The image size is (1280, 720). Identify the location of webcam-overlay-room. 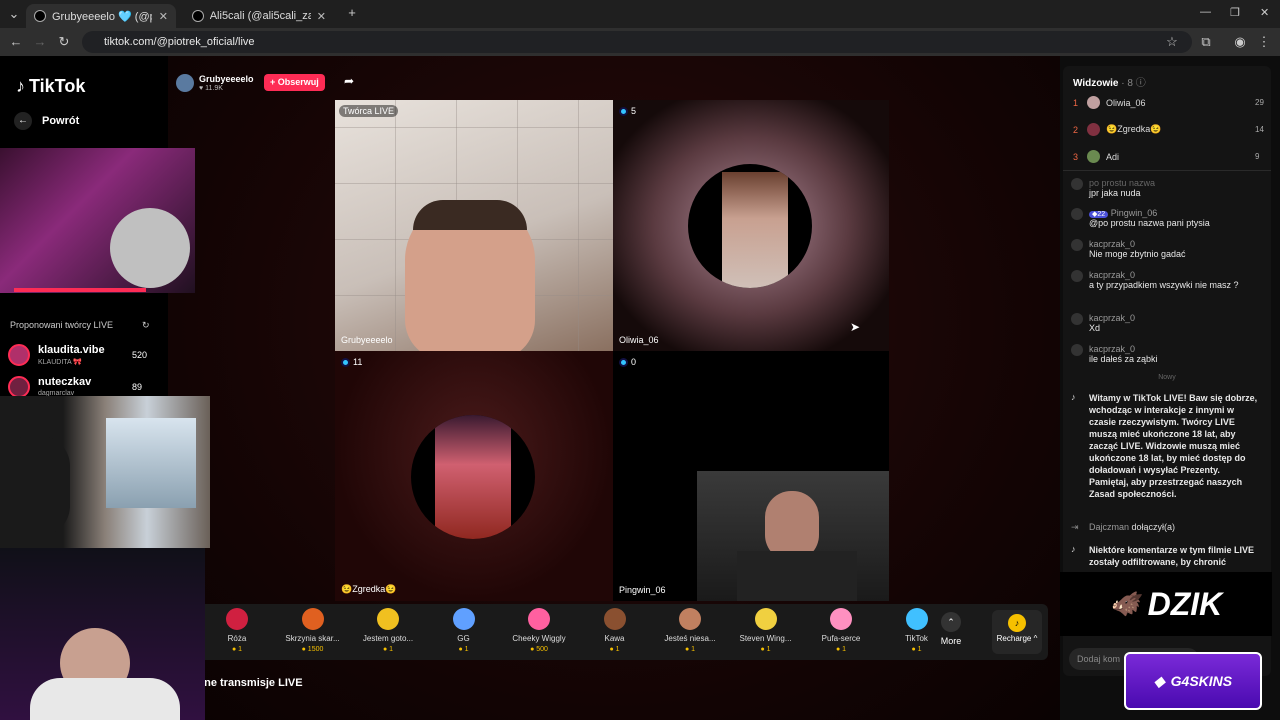
(105, 472).